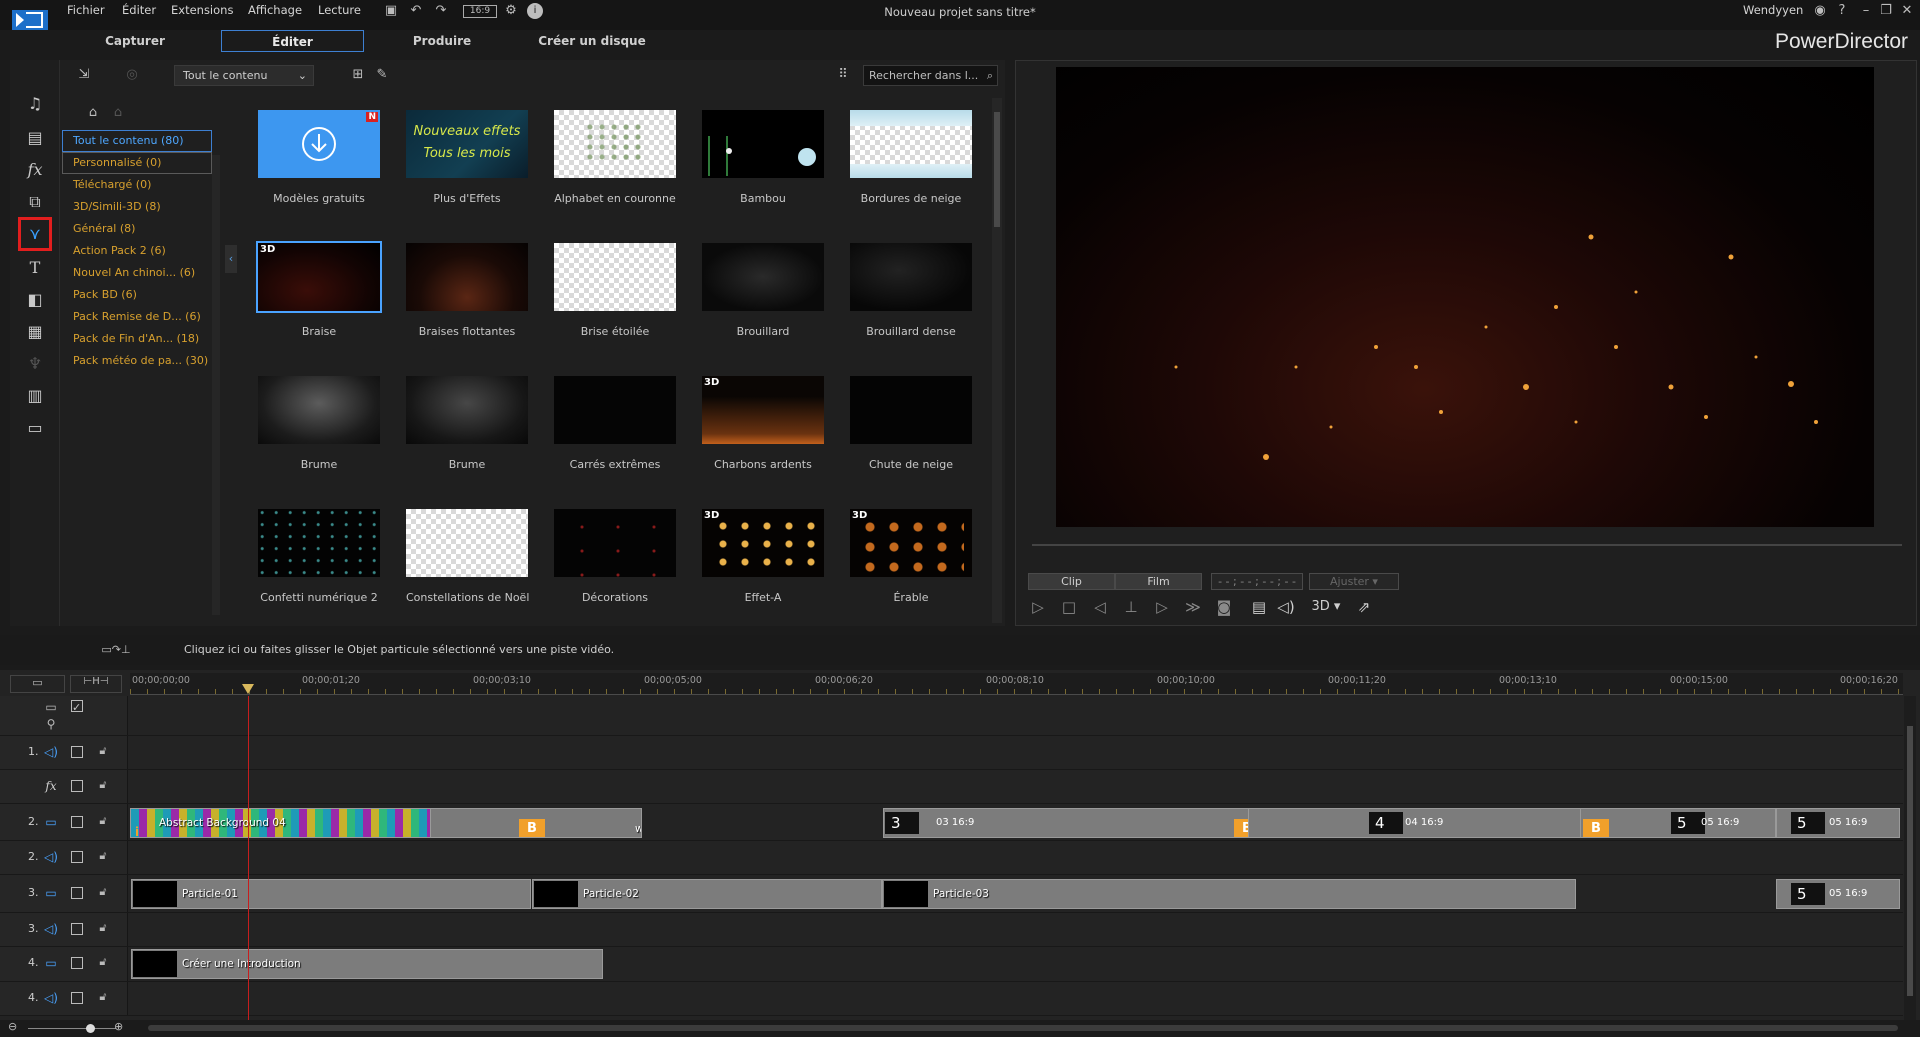 The height and width of the screenshot is (1037, 1920). What do you see at coordinates (358, 75) in the screenshot?
I see `add-to-timeline-icon: ⊞` at bounding box center [358, 75].